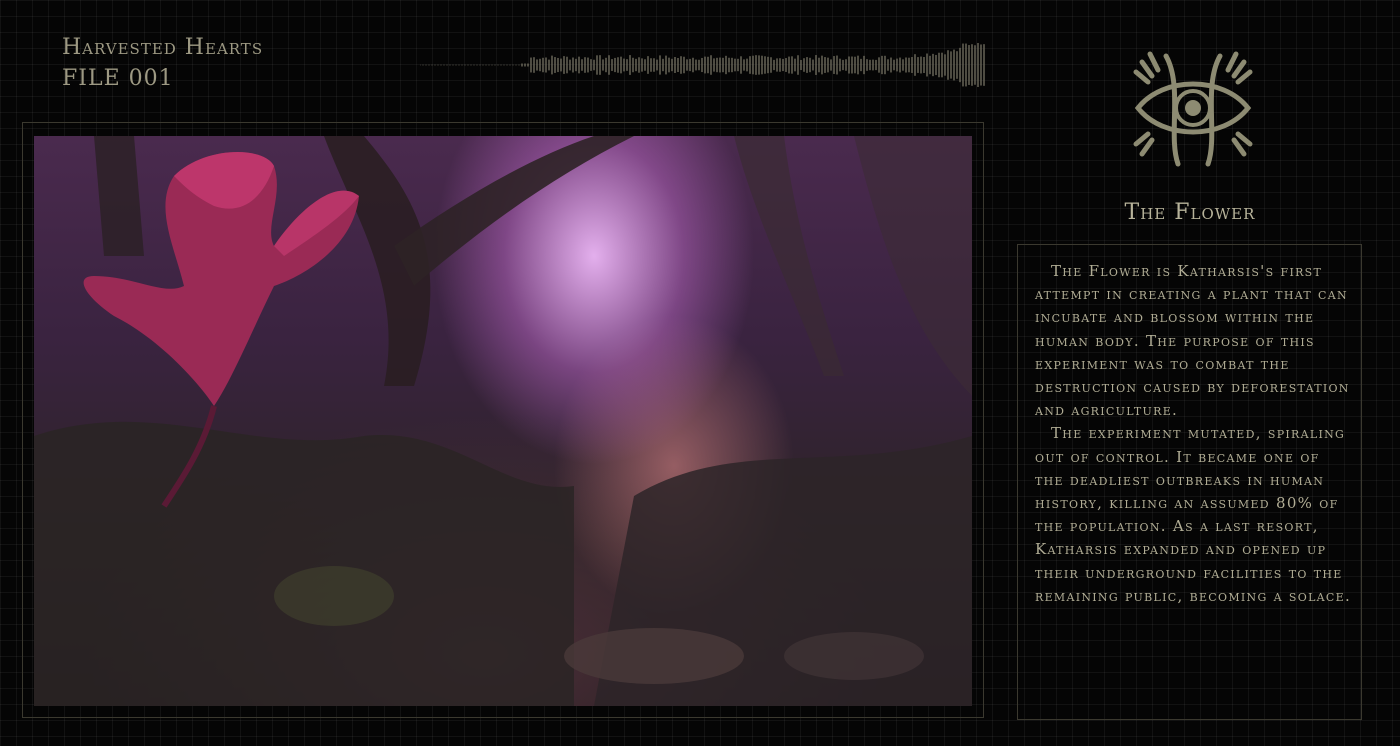 The width and height of the screenshot is (1400, 746). What do you see at coordinates (1193, 109) in the screenshot?
I see `eye-emblem-icon` at bounding box center [1193, 109].